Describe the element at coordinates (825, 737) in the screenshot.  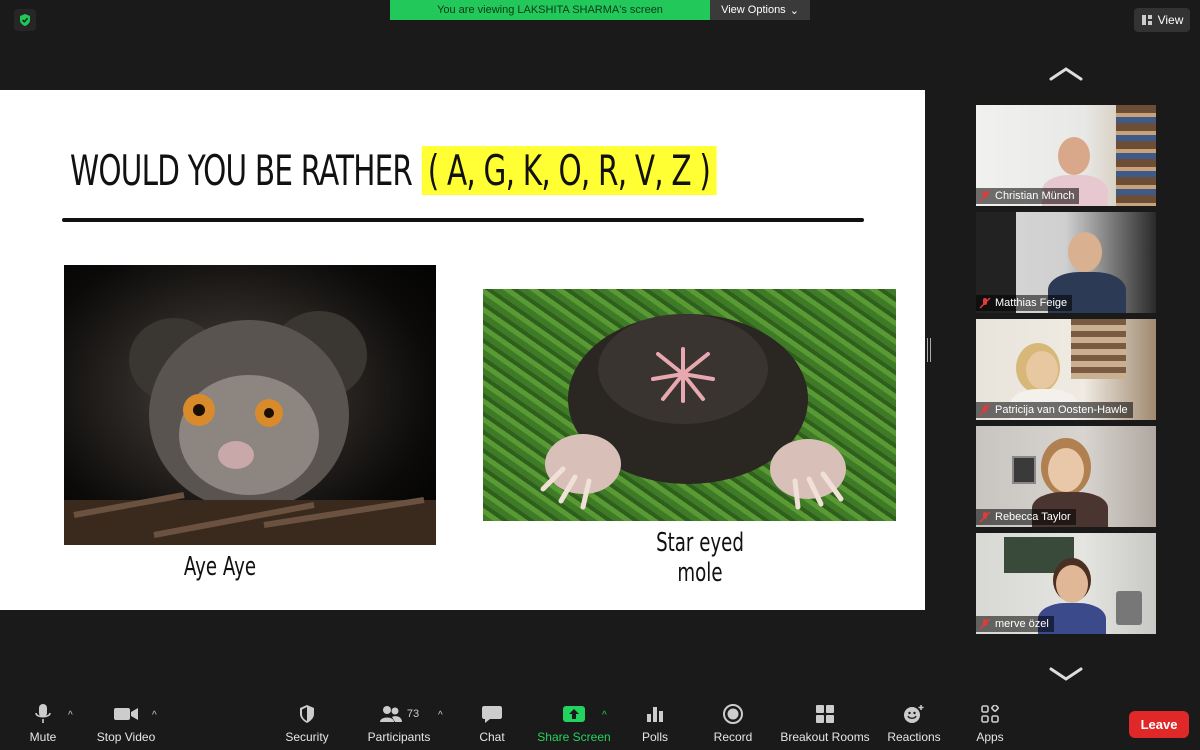
I see `breakout-rooms-label: Breakout Rooms` at that location.